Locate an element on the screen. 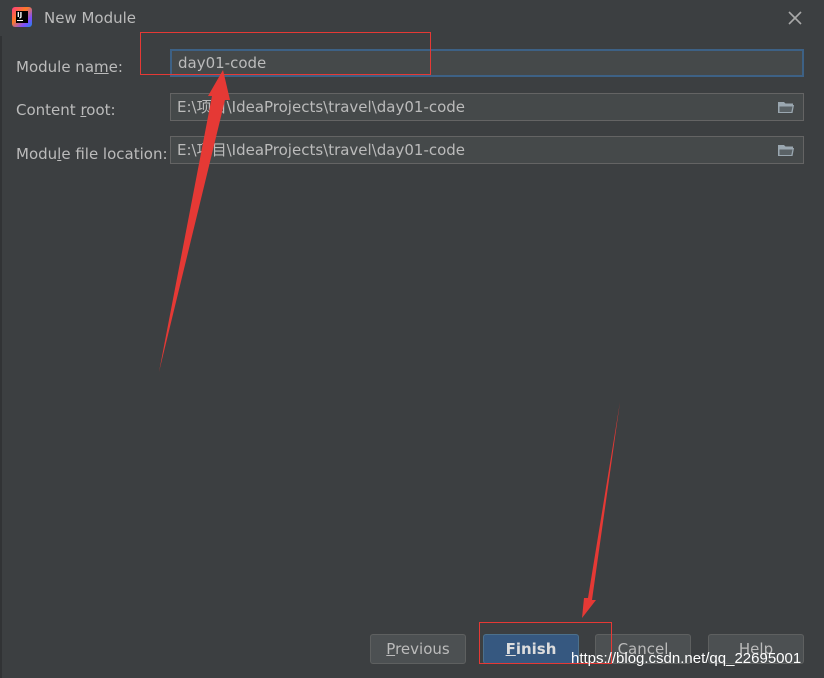  module-file-location-input: E:\项目\IdeaProjects\travel\day01-code is located at coordinates (487, 150).